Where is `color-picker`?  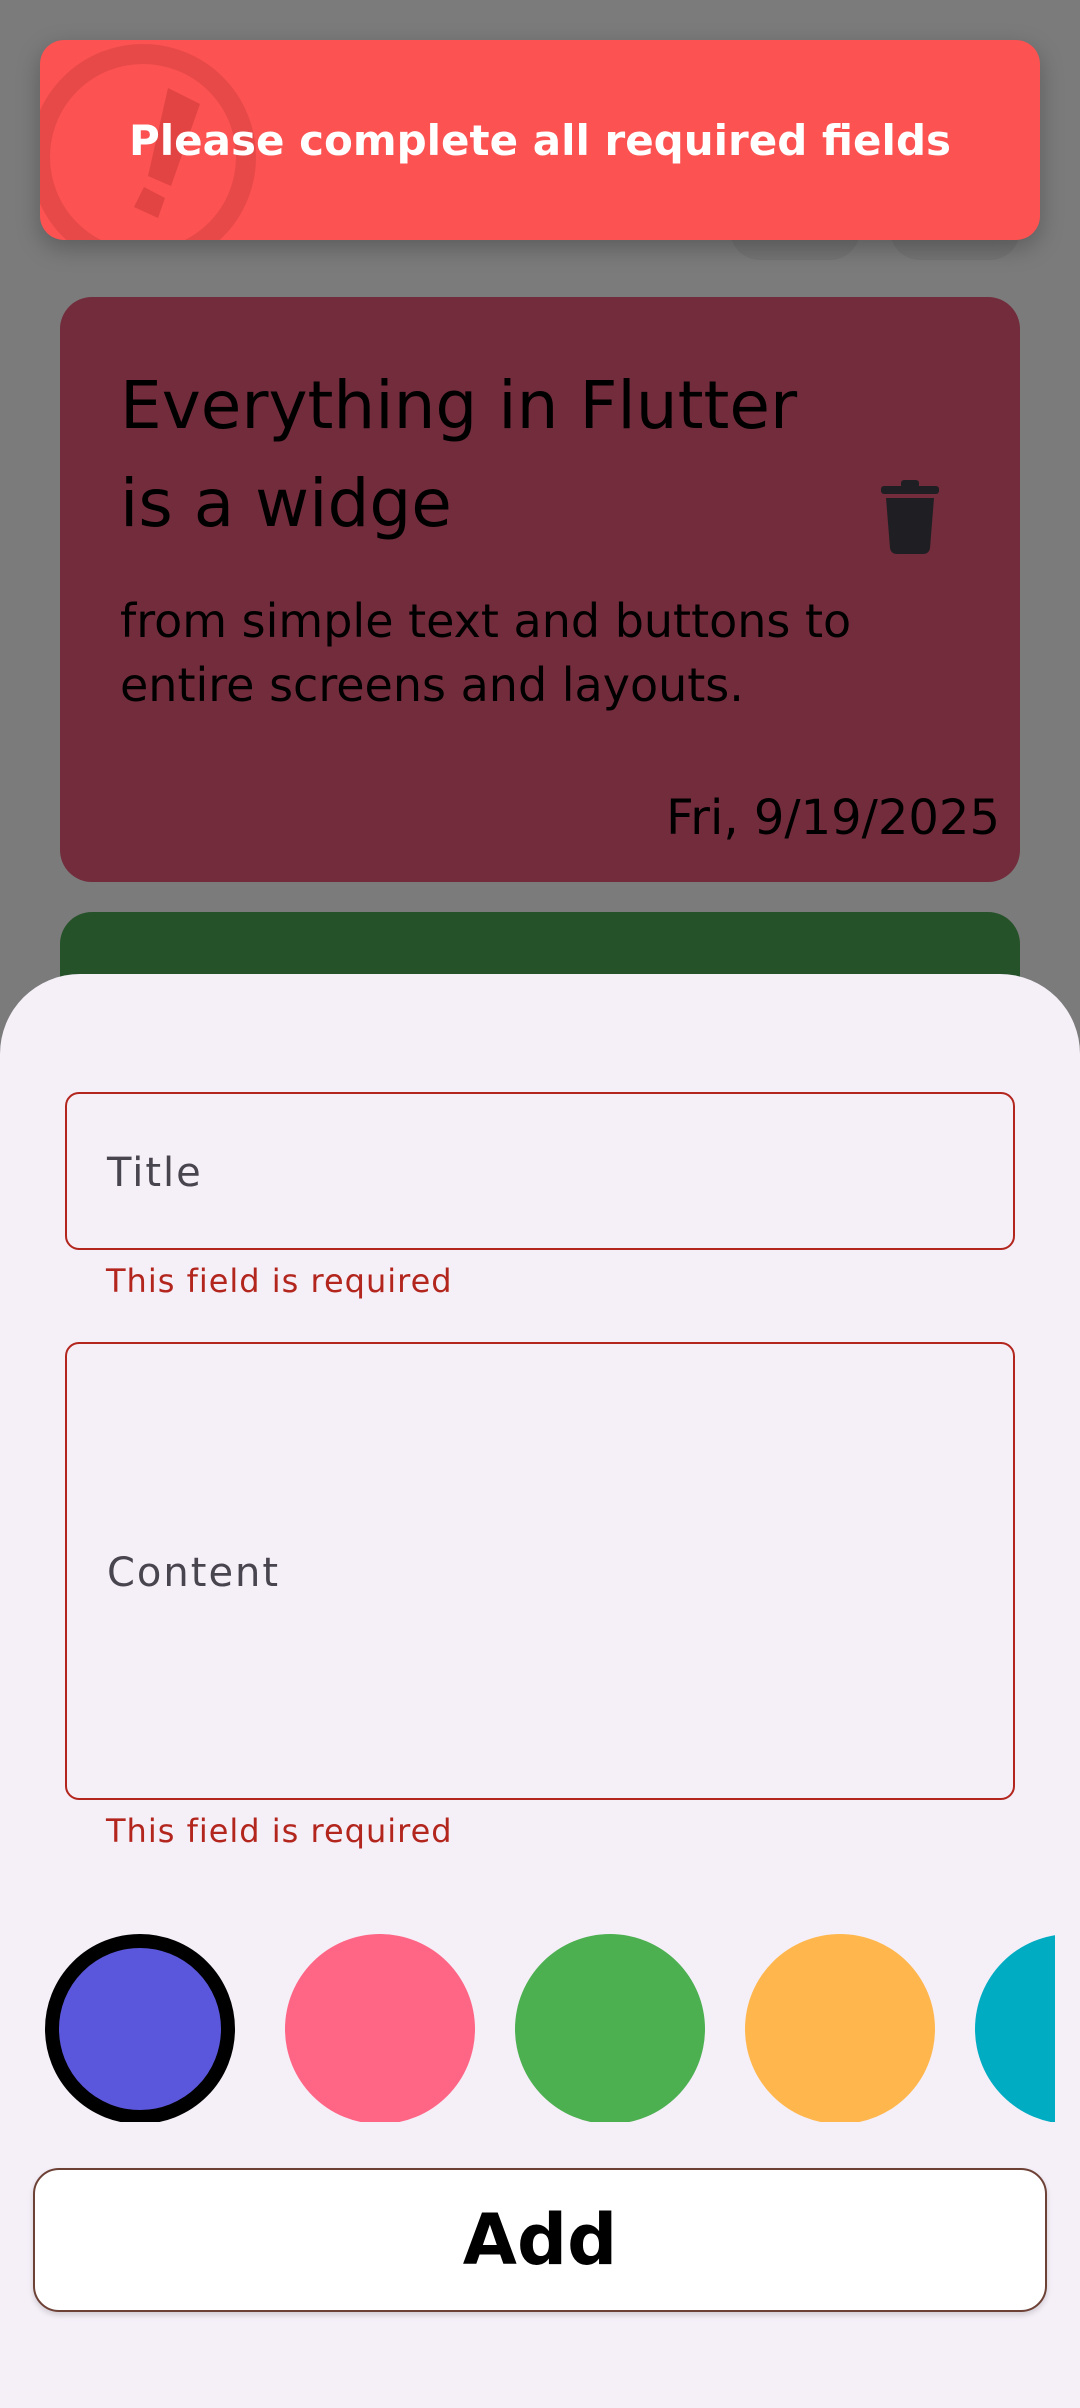 color-picker is located at coordinates (527, 2022).